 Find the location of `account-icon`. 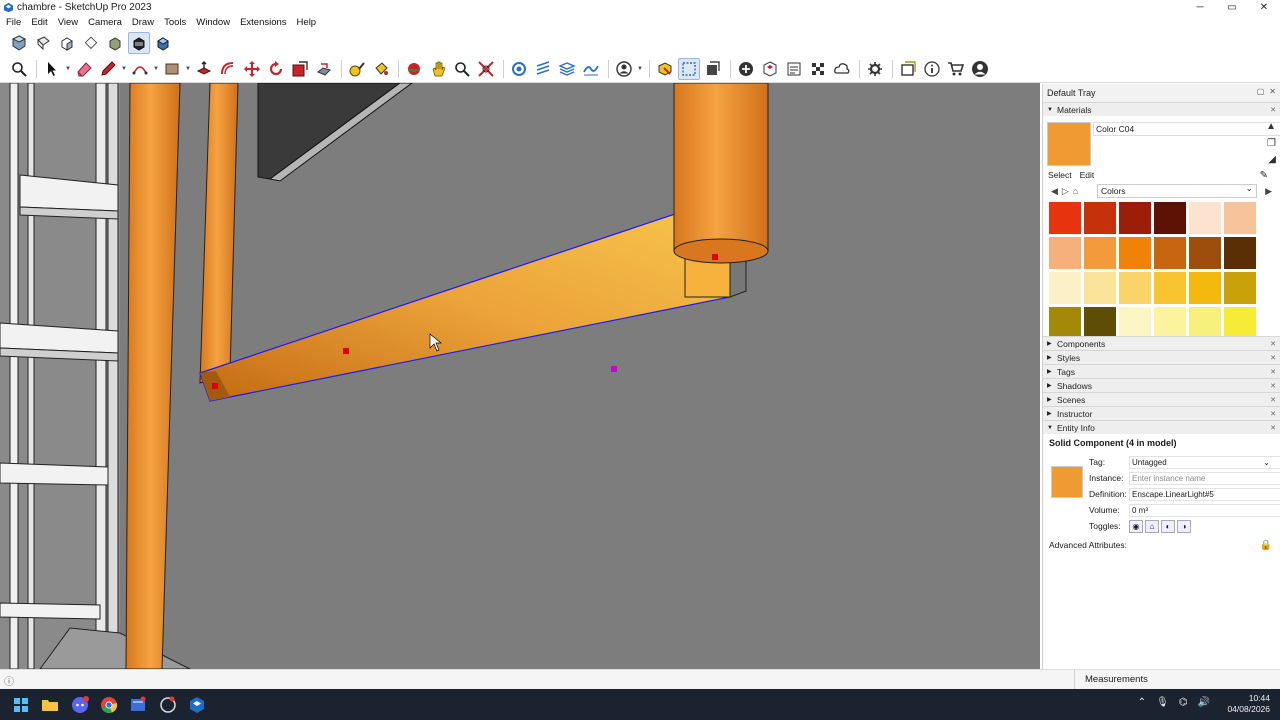

account-icon is located at coordinates (980, 69).